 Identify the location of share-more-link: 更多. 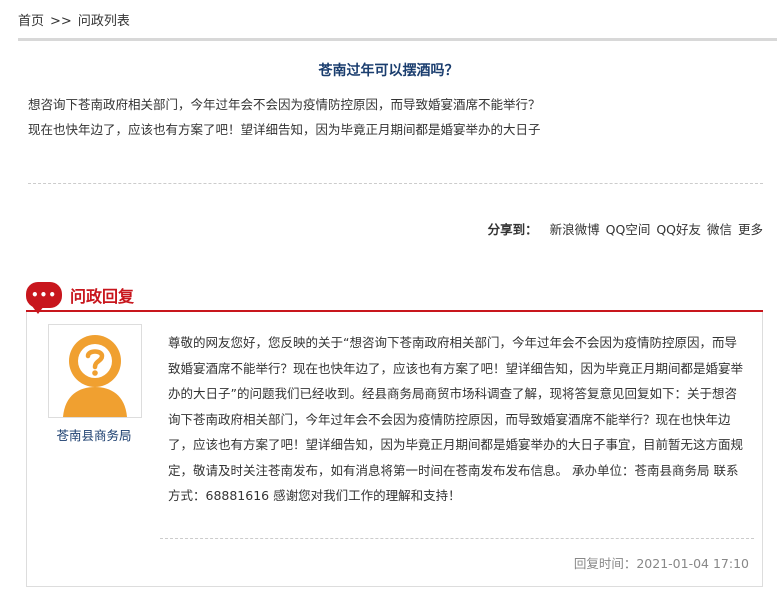
(750, 229).